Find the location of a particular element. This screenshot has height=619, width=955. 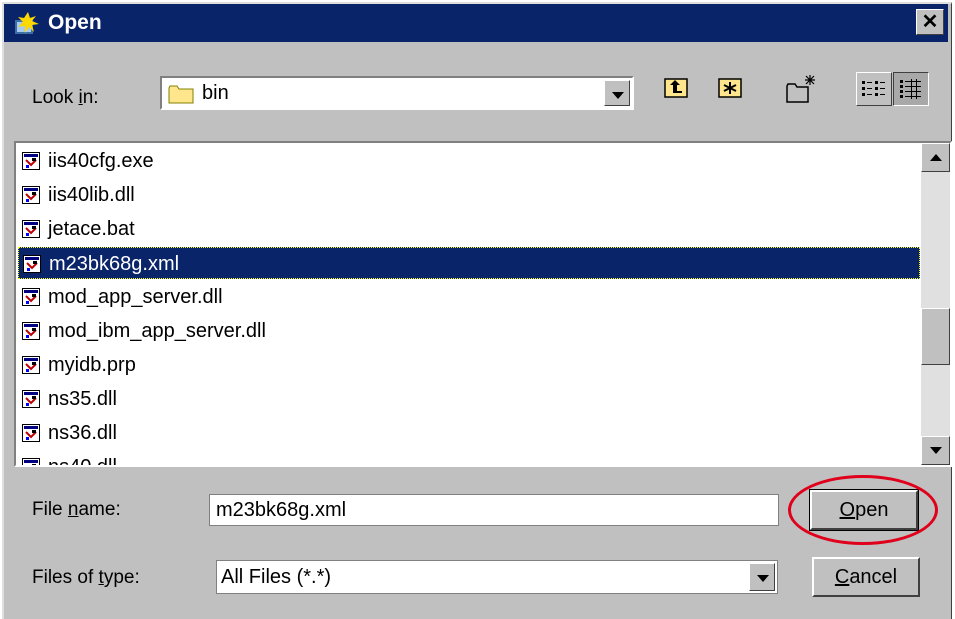

look-in-dropdown-button is located at coordinates (617, 93).